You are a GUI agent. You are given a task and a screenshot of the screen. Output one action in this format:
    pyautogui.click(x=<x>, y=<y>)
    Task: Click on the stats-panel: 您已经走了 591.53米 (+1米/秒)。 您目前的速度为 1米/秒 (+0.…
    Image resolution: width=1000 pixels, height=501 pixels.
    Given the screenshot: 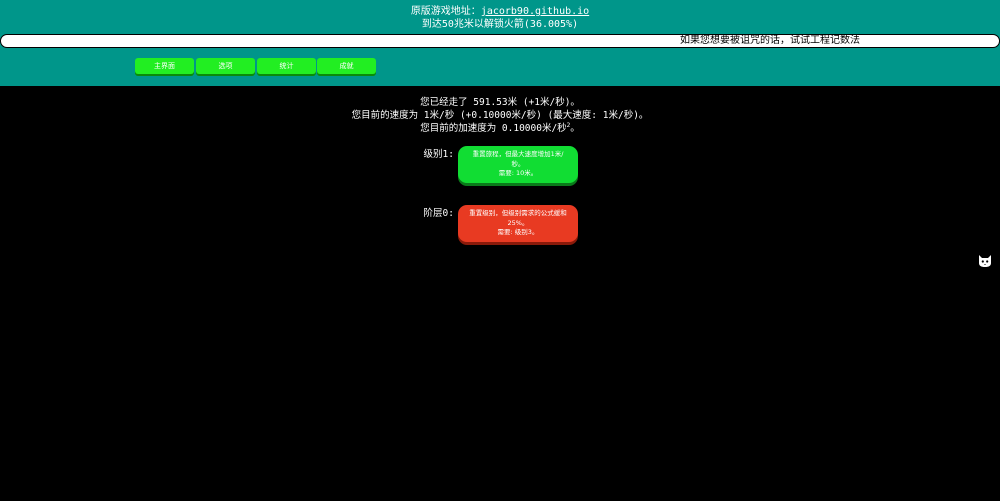 What is the action you would take?
    pyautogui.click(x=500, y=115)
    